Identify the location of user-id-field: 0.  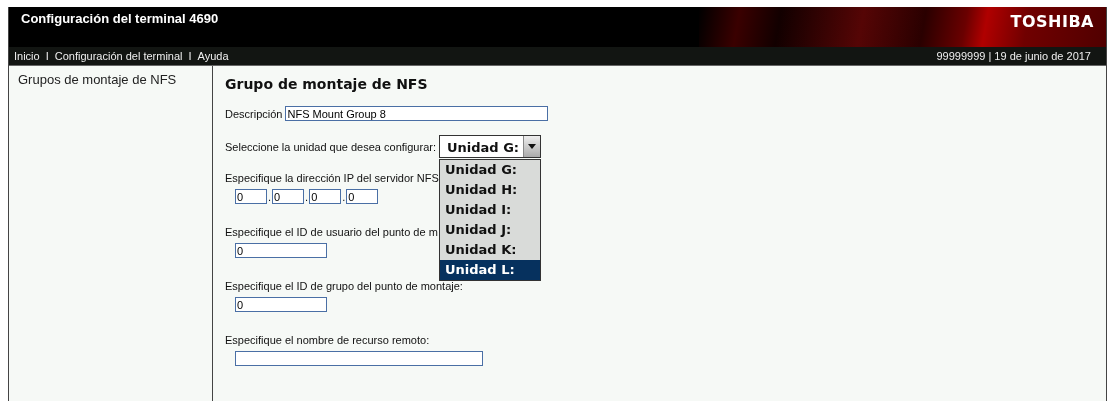
(281, 250).